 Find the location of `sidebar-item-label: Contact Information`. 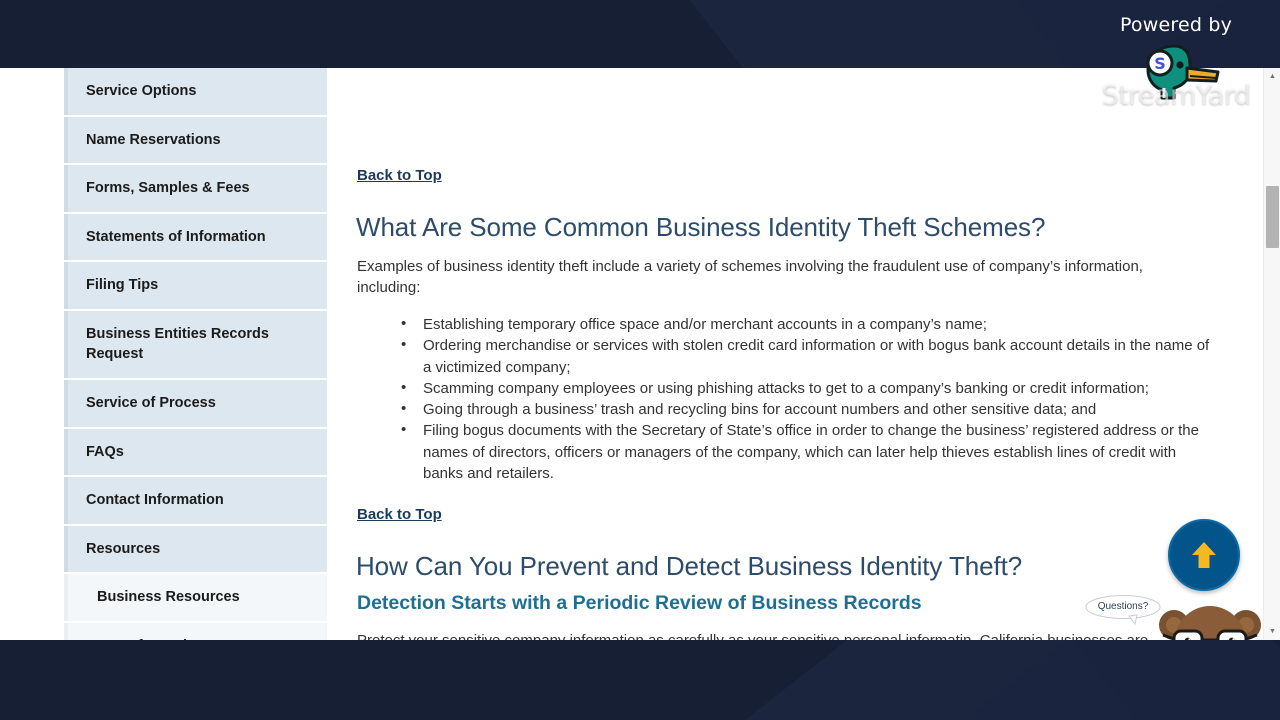

sidebar-item-label: Contact Information is located at coordinates (155, 500).